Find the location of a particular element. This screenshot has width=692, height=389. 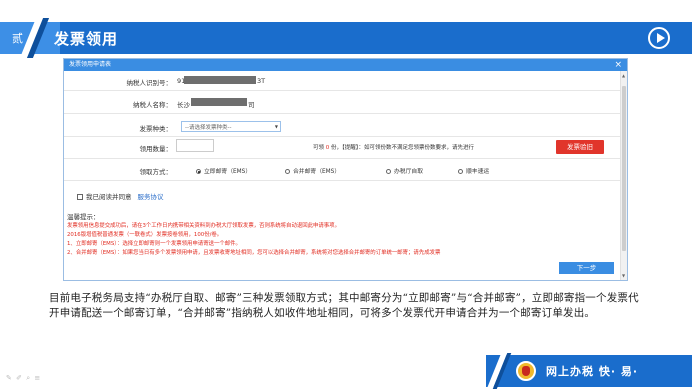

radio-checked-icon is located at coordinates (198, 171).